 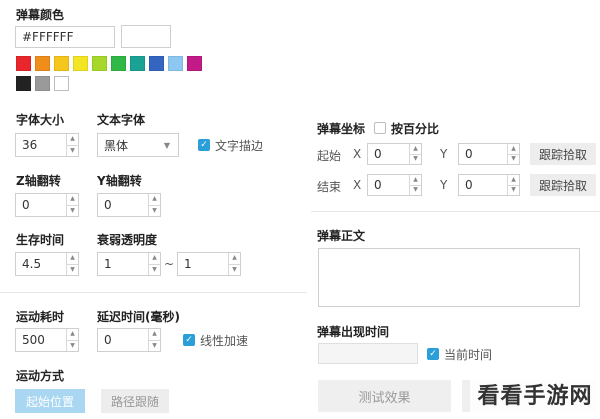 I want to click on z-rotation-label: Z轴翻转, so click(x=38, y=181).